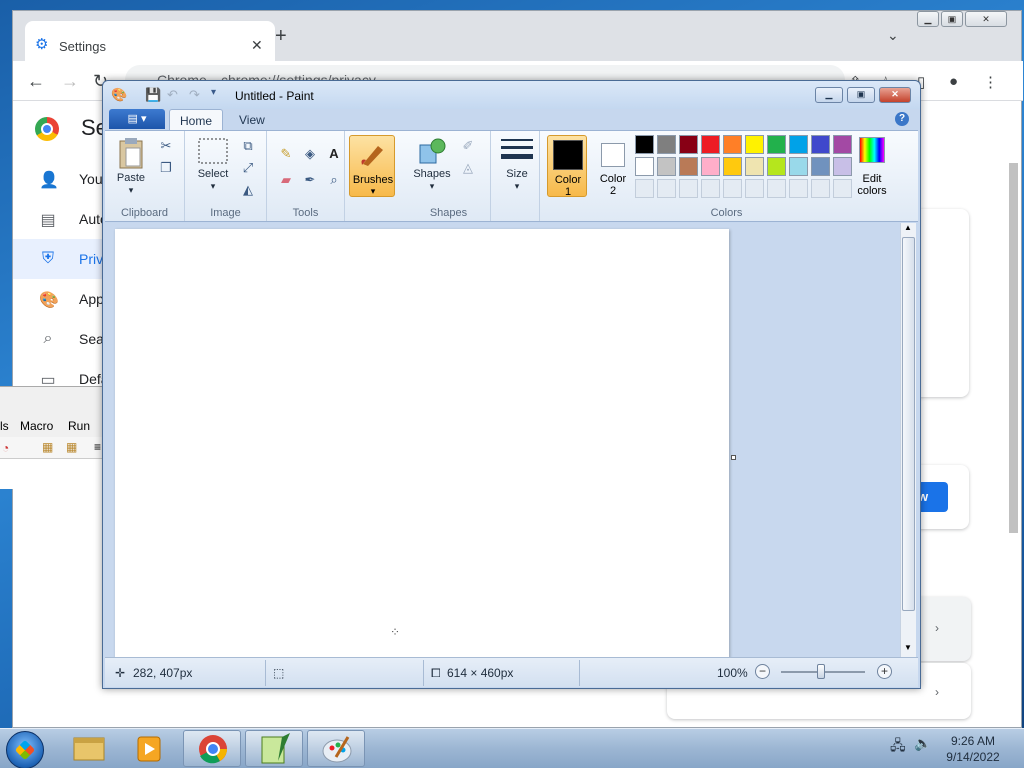  What do you see at coordinates (821, 671) in the screenshot?
I see `zoom-slider-thumb` at bounding box center [821, 671].